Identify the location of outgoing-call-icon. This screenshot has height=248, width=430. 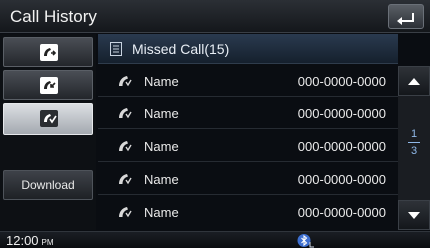
(49, 52).